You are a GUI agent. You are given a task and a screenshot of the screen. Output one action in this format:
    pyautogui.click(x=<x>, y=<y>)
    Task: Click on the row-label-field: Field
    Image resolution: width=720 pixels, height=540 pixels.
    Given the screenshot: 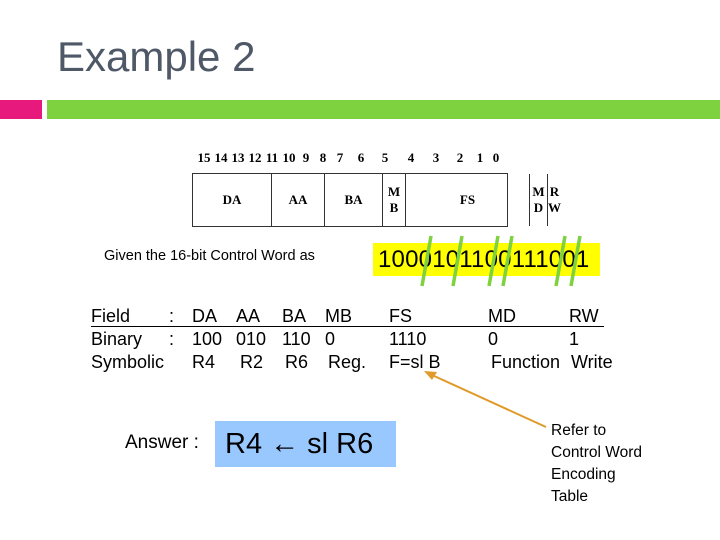 What is the action you would take?
    pyautogui.click(x=111, y=316)
    